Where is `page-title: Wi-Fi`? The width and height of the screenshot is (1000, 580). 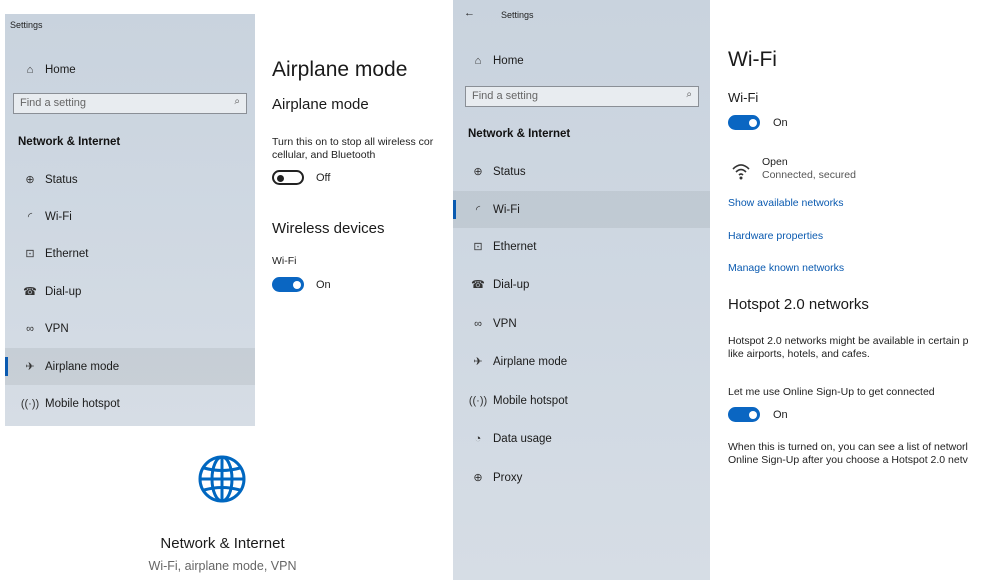
page-title: Wi-Fi is located at coordinates (752, 59).